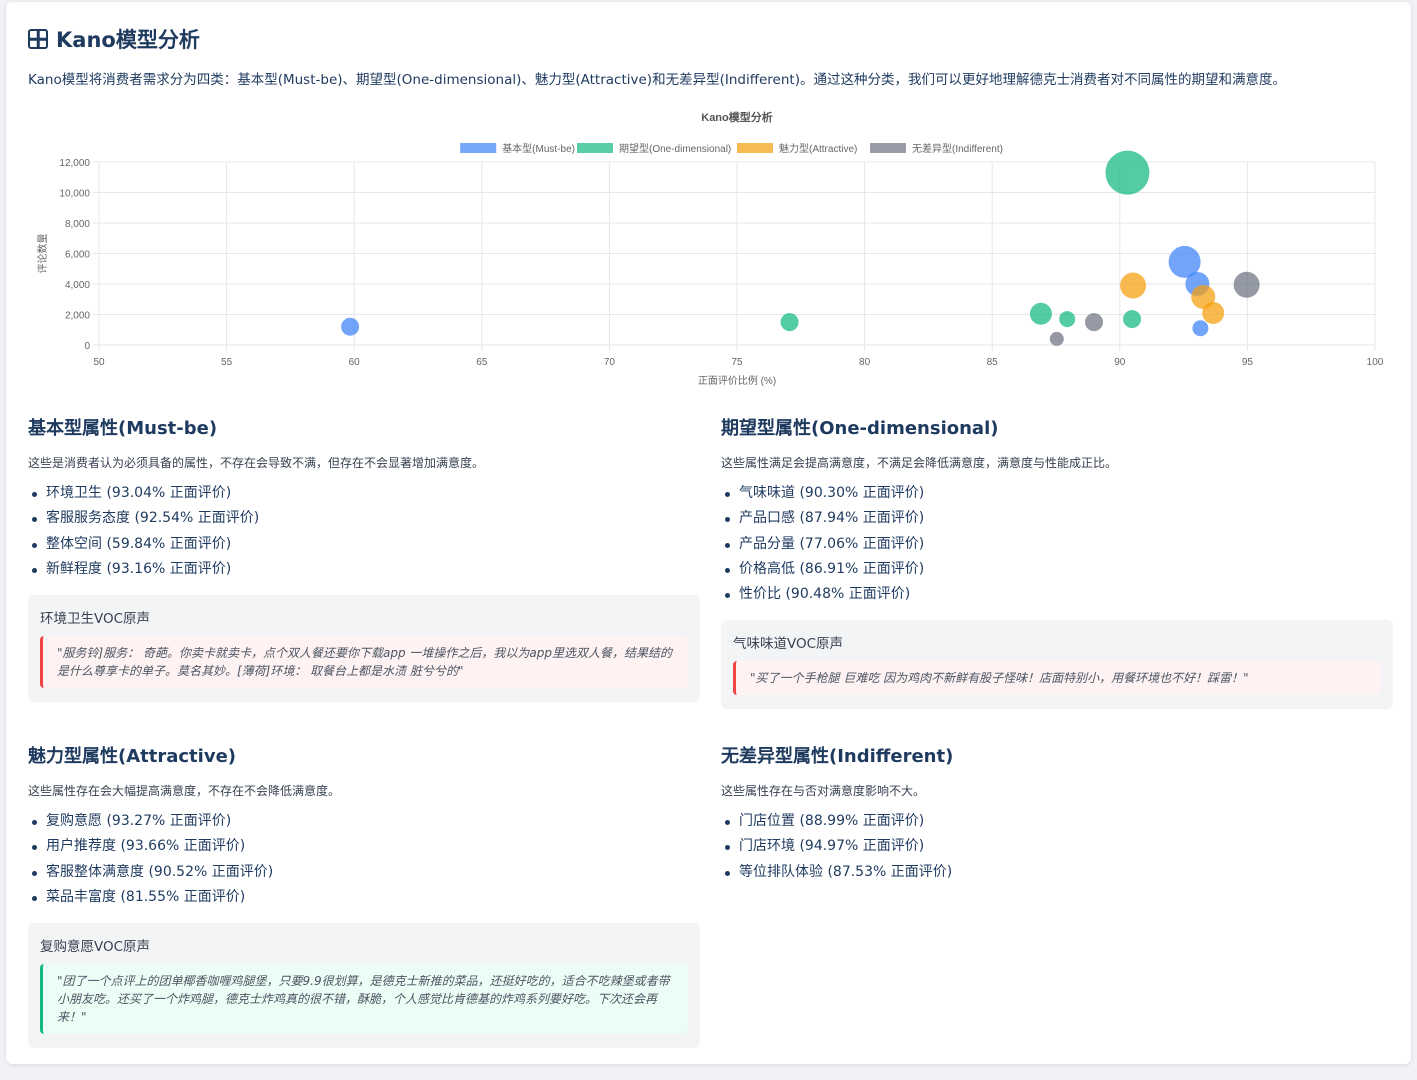 This screenshot has width=1417, height=1080. What do you see at coordinates (1057, 594) in the screenshot?
I see `list-item: 性价比 (90.48% 正面评价)` at bounding box center [1057, 594].